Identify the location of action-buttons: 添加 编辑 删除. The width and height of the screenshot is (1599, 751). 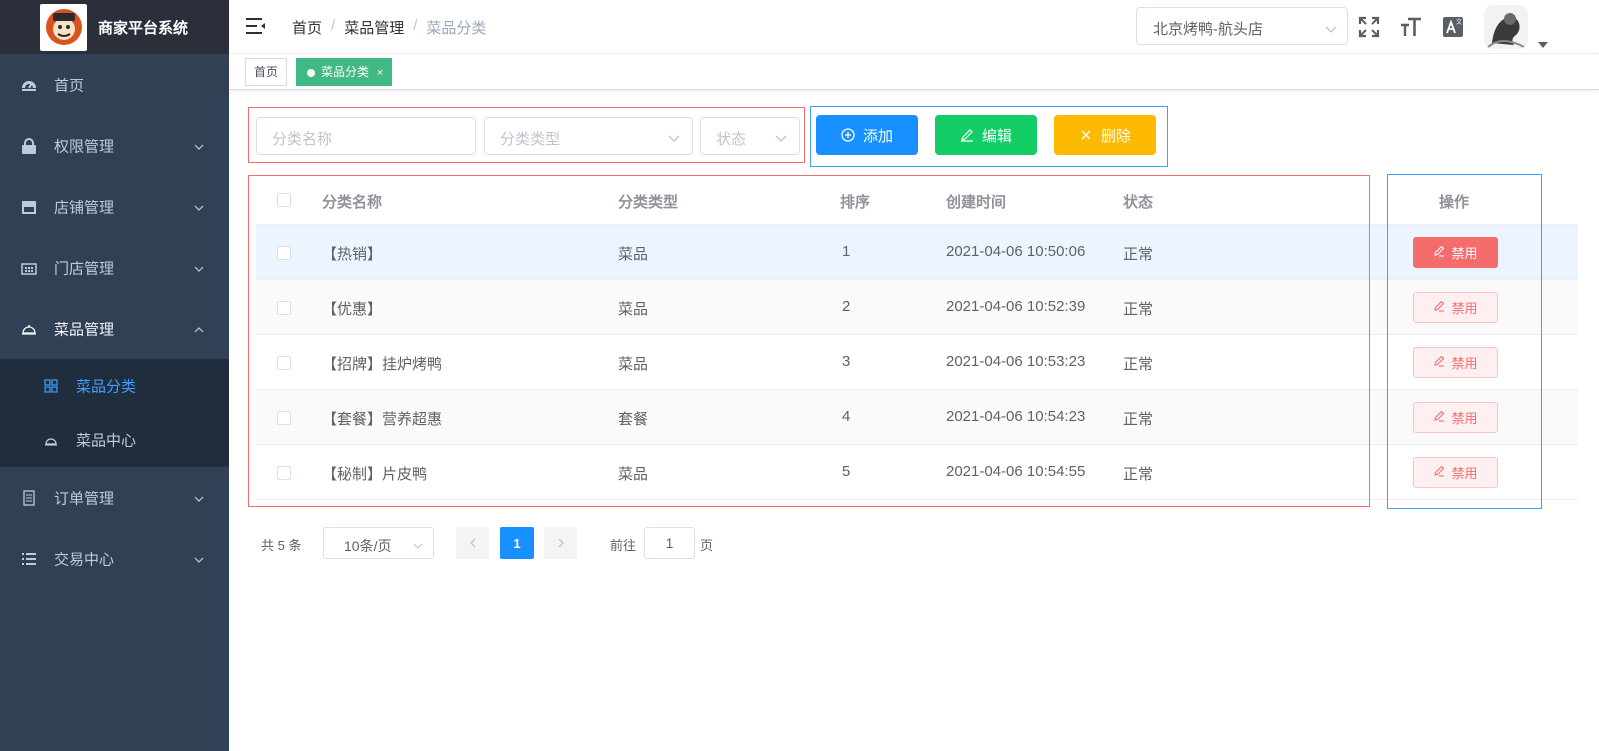
(989, 136).